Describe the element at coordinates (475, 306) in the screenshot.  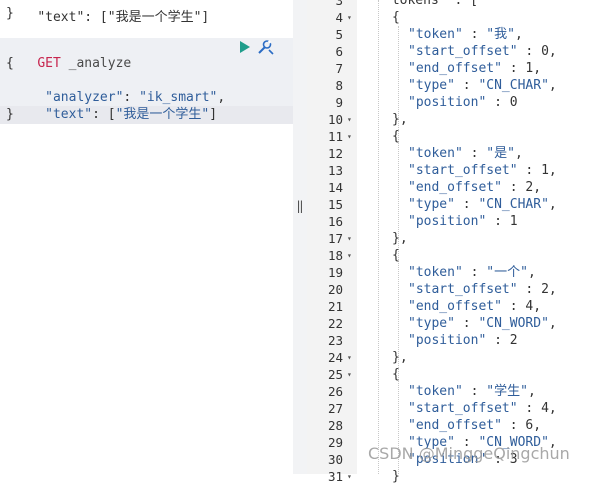
I see `end-offset-field: "end_offset" : 4,` at that location.